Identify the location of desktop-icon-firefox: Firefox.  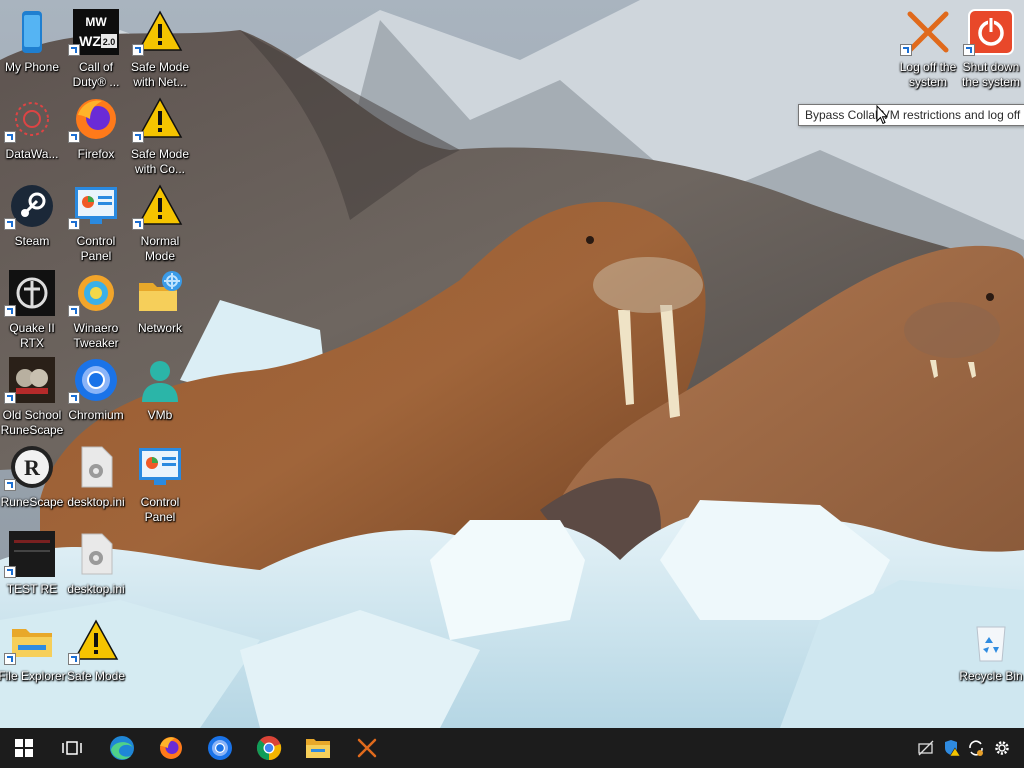
(96, 131).